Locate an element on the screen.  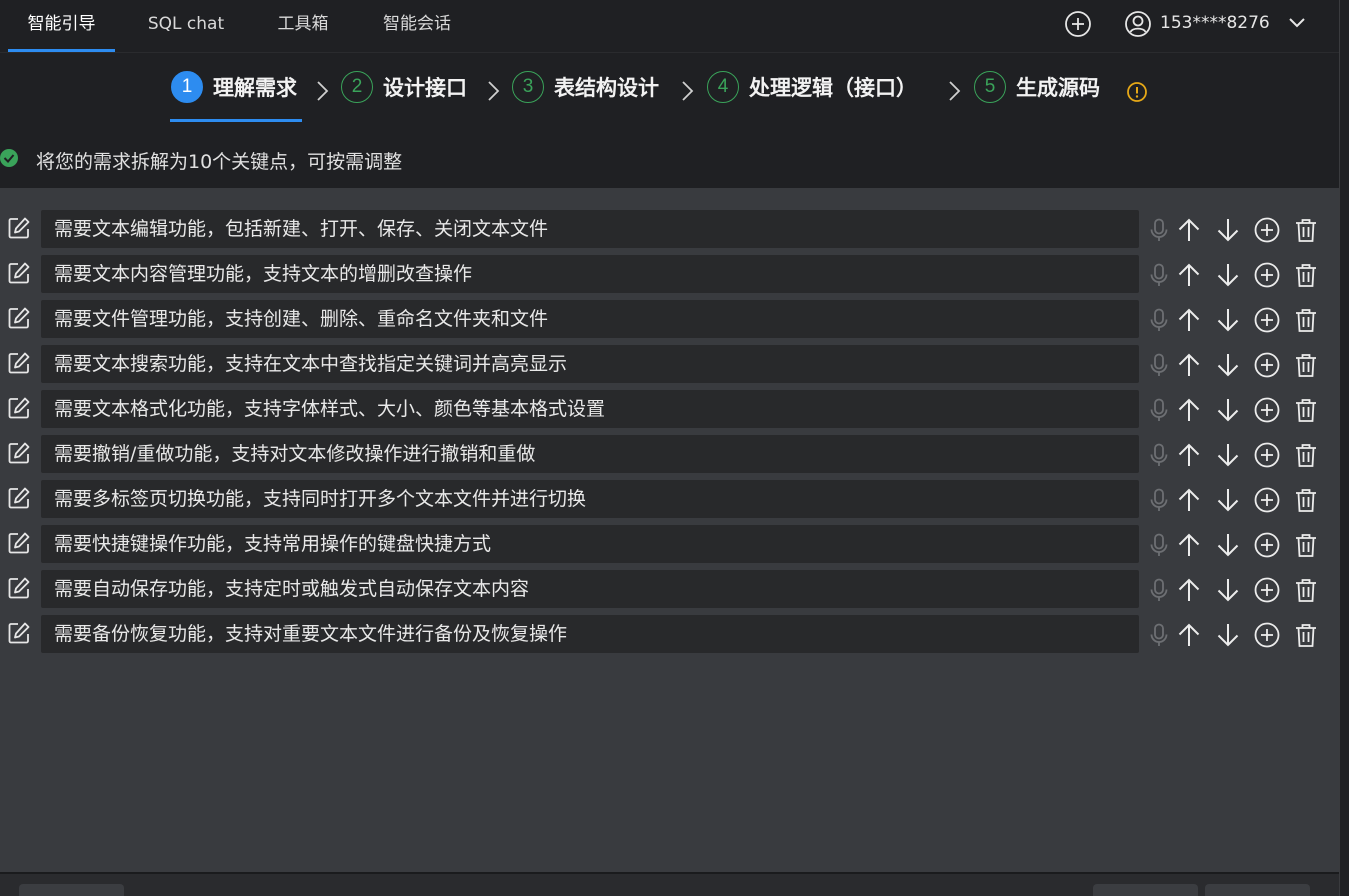
requirement-text: 需要文本内容管理功能，支持文本的增删改查操作 is located at coordinates (590, 274).